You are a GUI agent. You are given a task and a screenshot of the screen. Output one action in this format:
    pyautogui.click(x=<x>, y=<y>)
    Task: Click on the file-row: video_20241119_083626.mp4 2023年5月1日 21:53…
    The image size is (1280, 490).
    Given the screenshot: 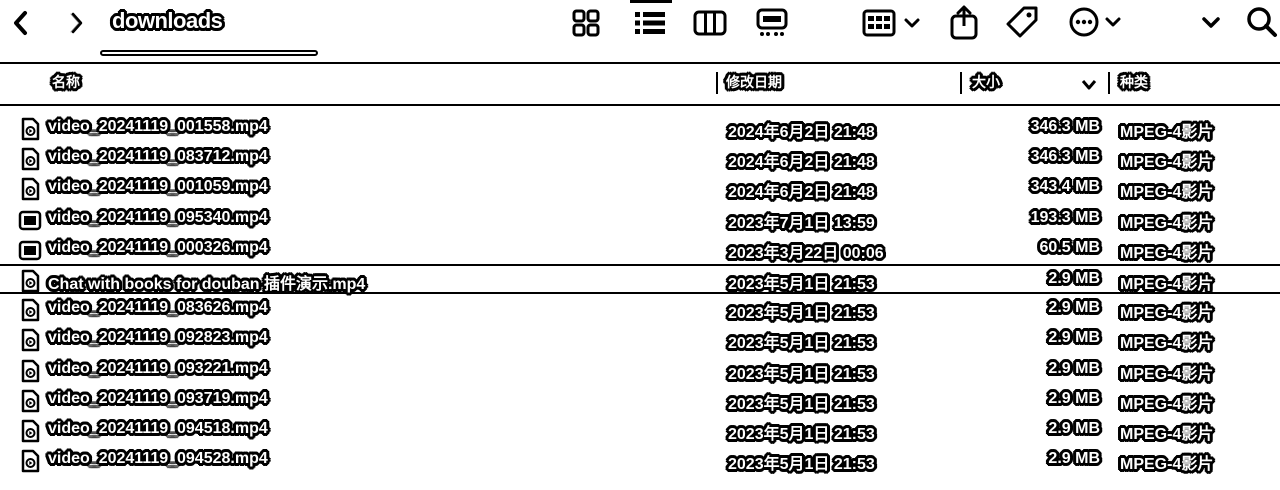 What is the action you would take?
    pyautogui.click(x=640, y=310)
    